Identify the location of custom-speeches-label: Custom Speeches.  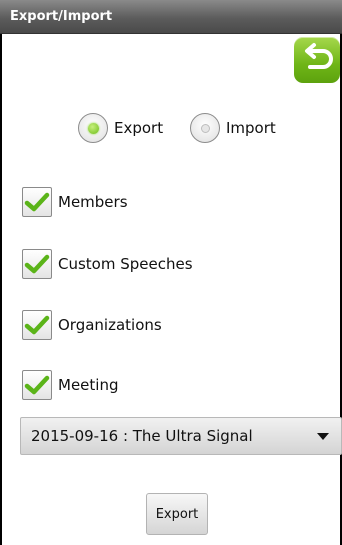
(125, 264).